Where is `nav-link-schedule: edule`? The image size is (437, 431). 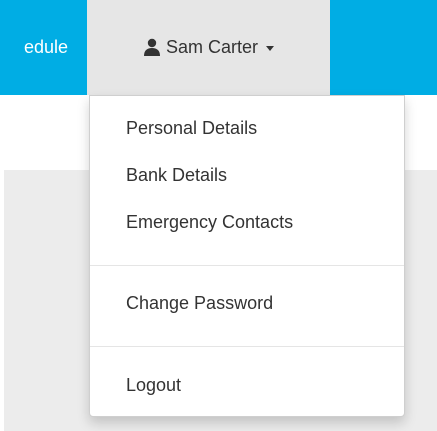
nav-link-schedule: edule is located at coordinates (43, 47).